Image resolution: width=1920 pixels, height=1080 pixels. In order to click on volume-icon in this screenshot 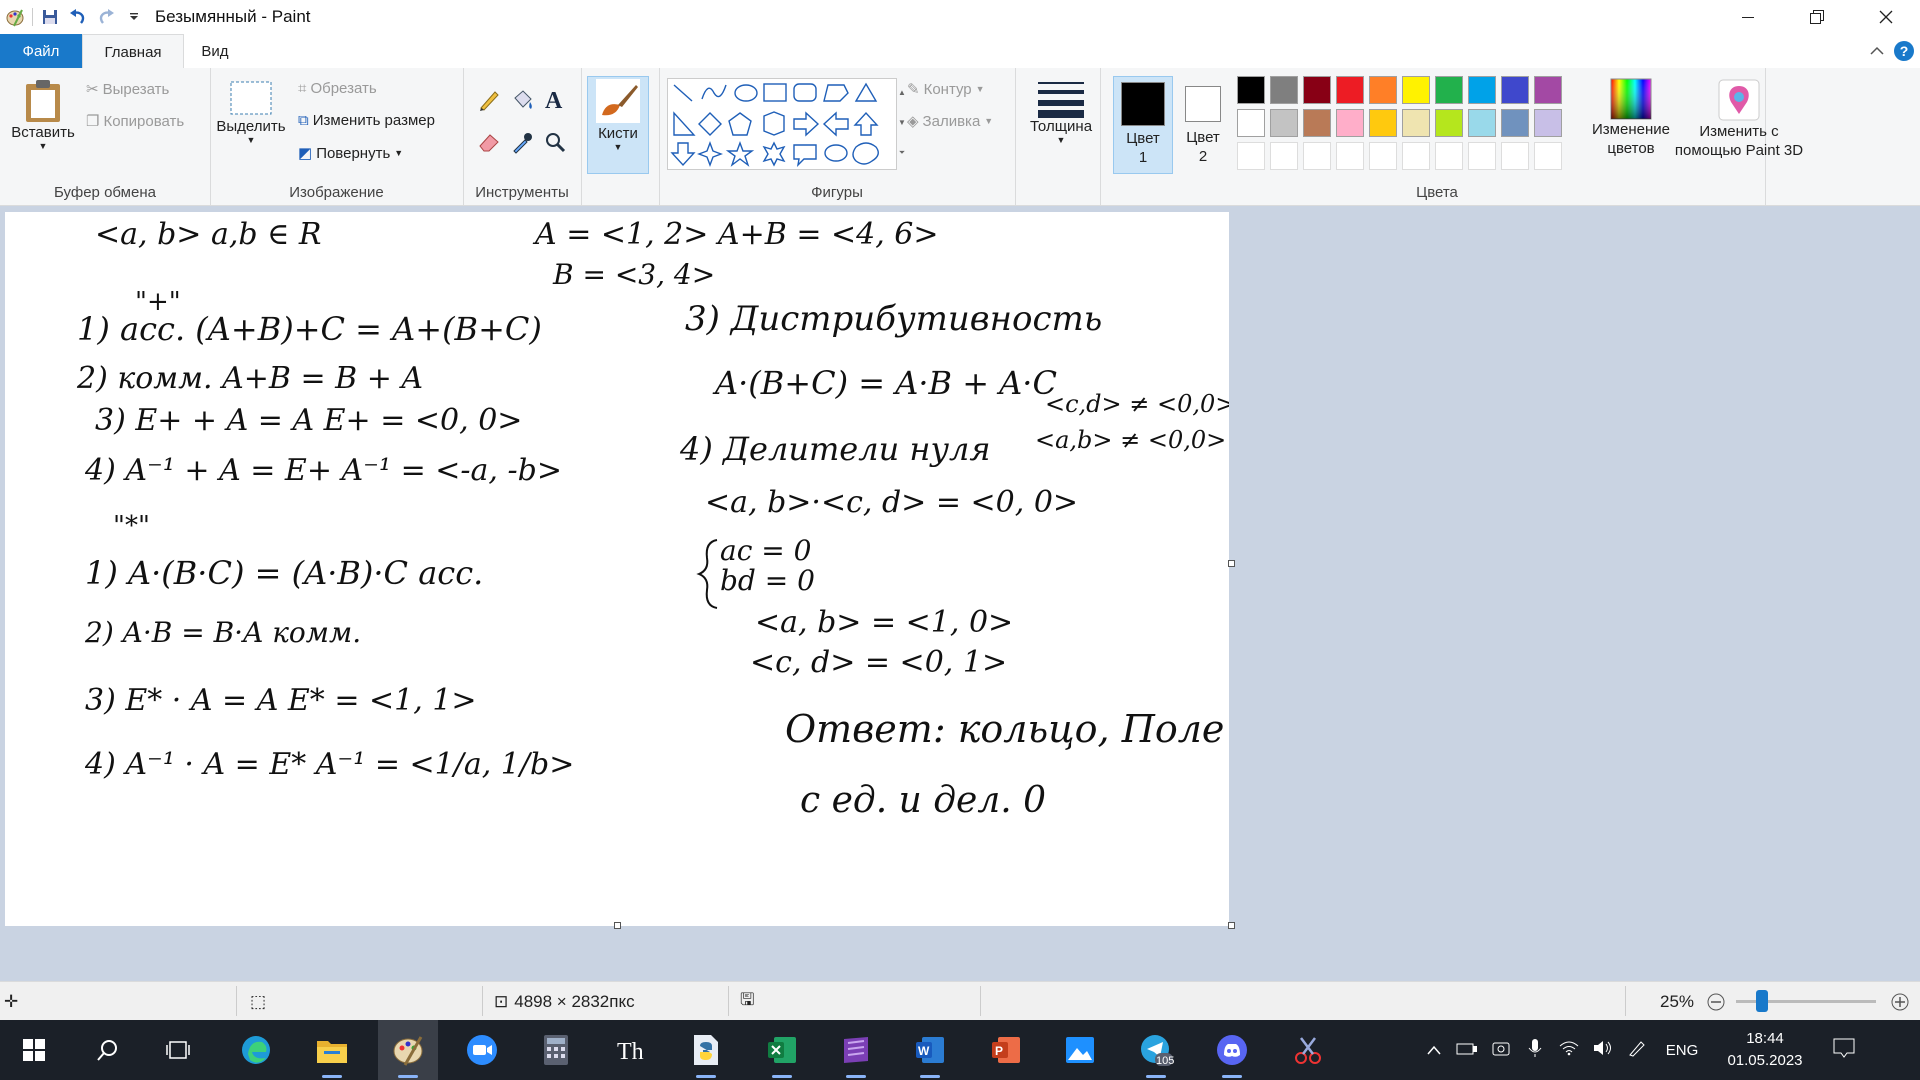, I will do `click(1603, 1050)`.